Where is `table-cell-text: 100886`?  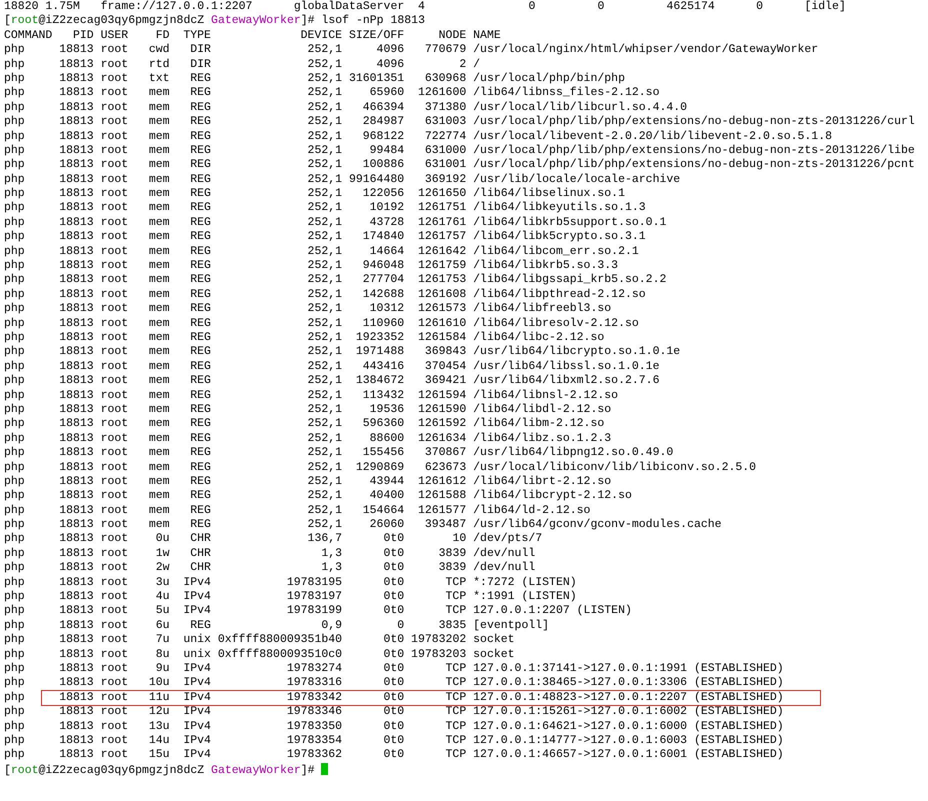 table-cell-text: 100886 is located at coordinates (383, 165).